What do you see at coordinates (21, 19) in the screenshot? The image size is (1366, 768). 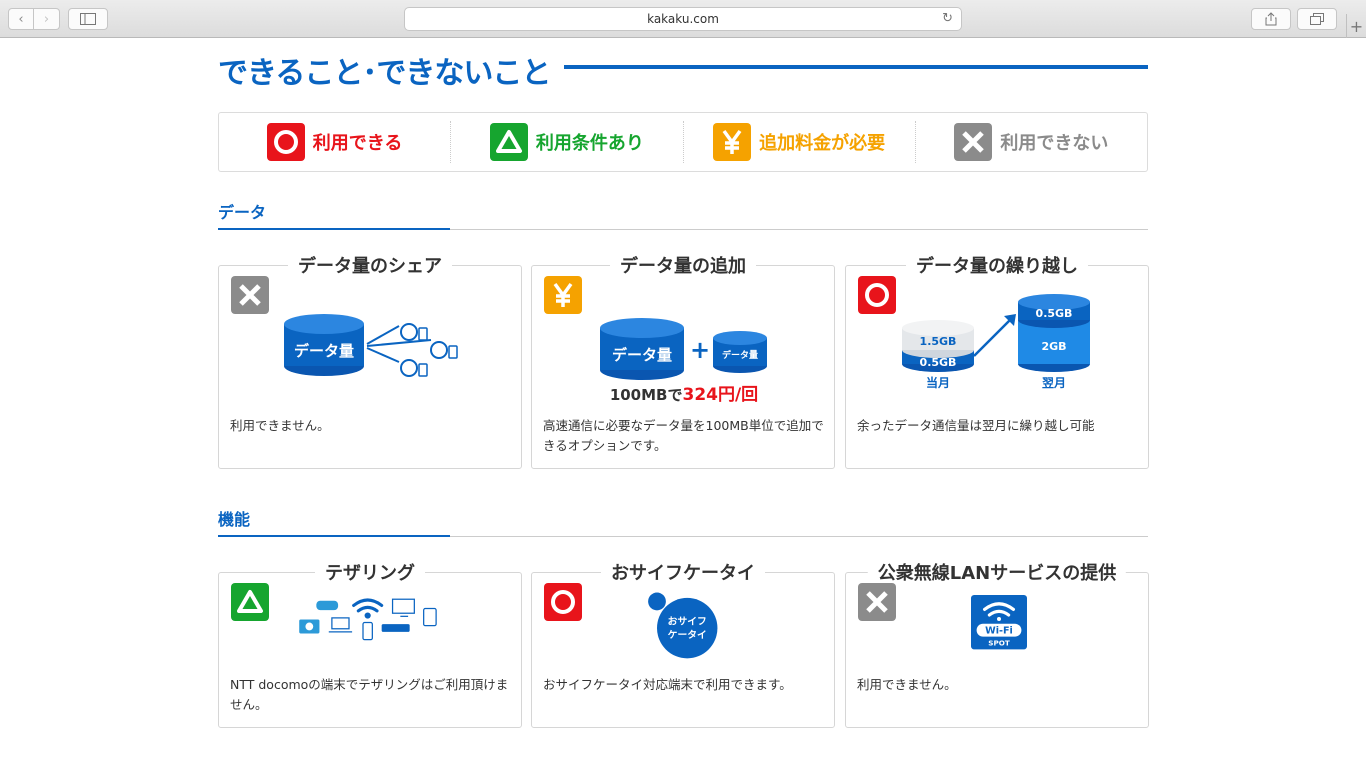 I see `back-icon: ‹` at bounding box center [21, 19].